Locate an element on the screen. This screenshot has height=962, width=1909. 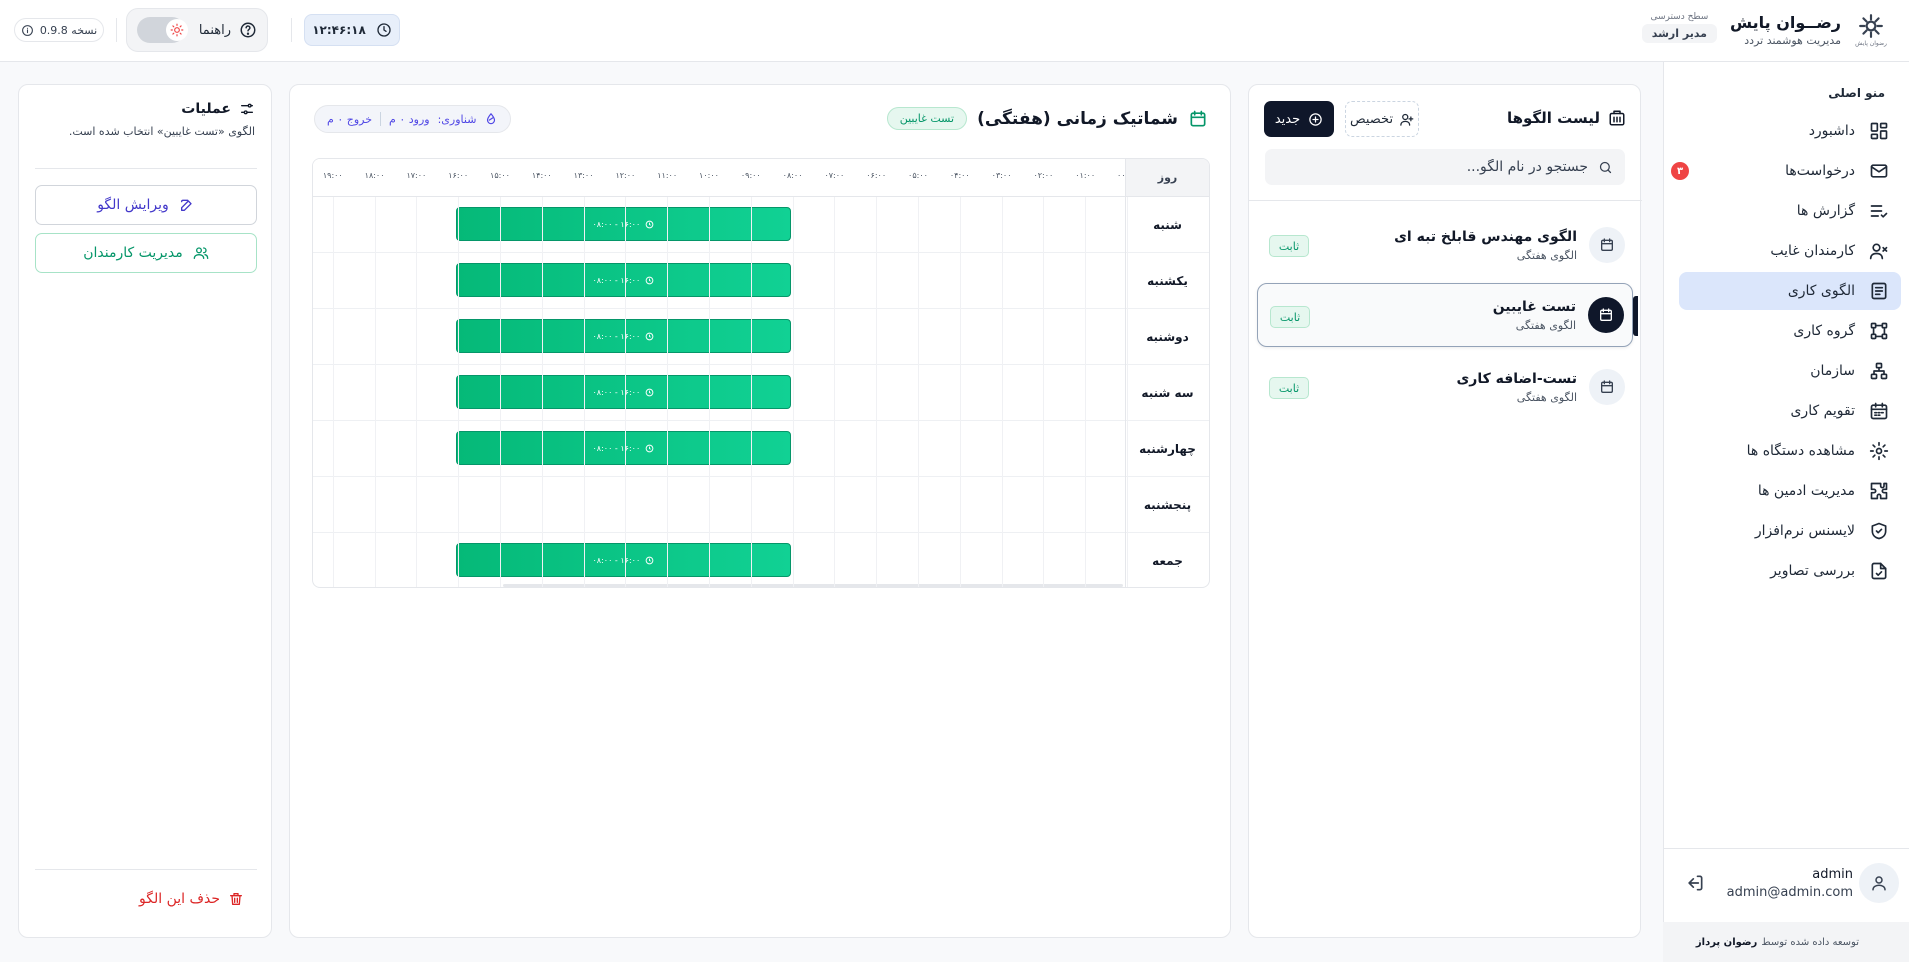
hour-tick: ۰۲:۰۰ is located at coordinates (1043, 175).